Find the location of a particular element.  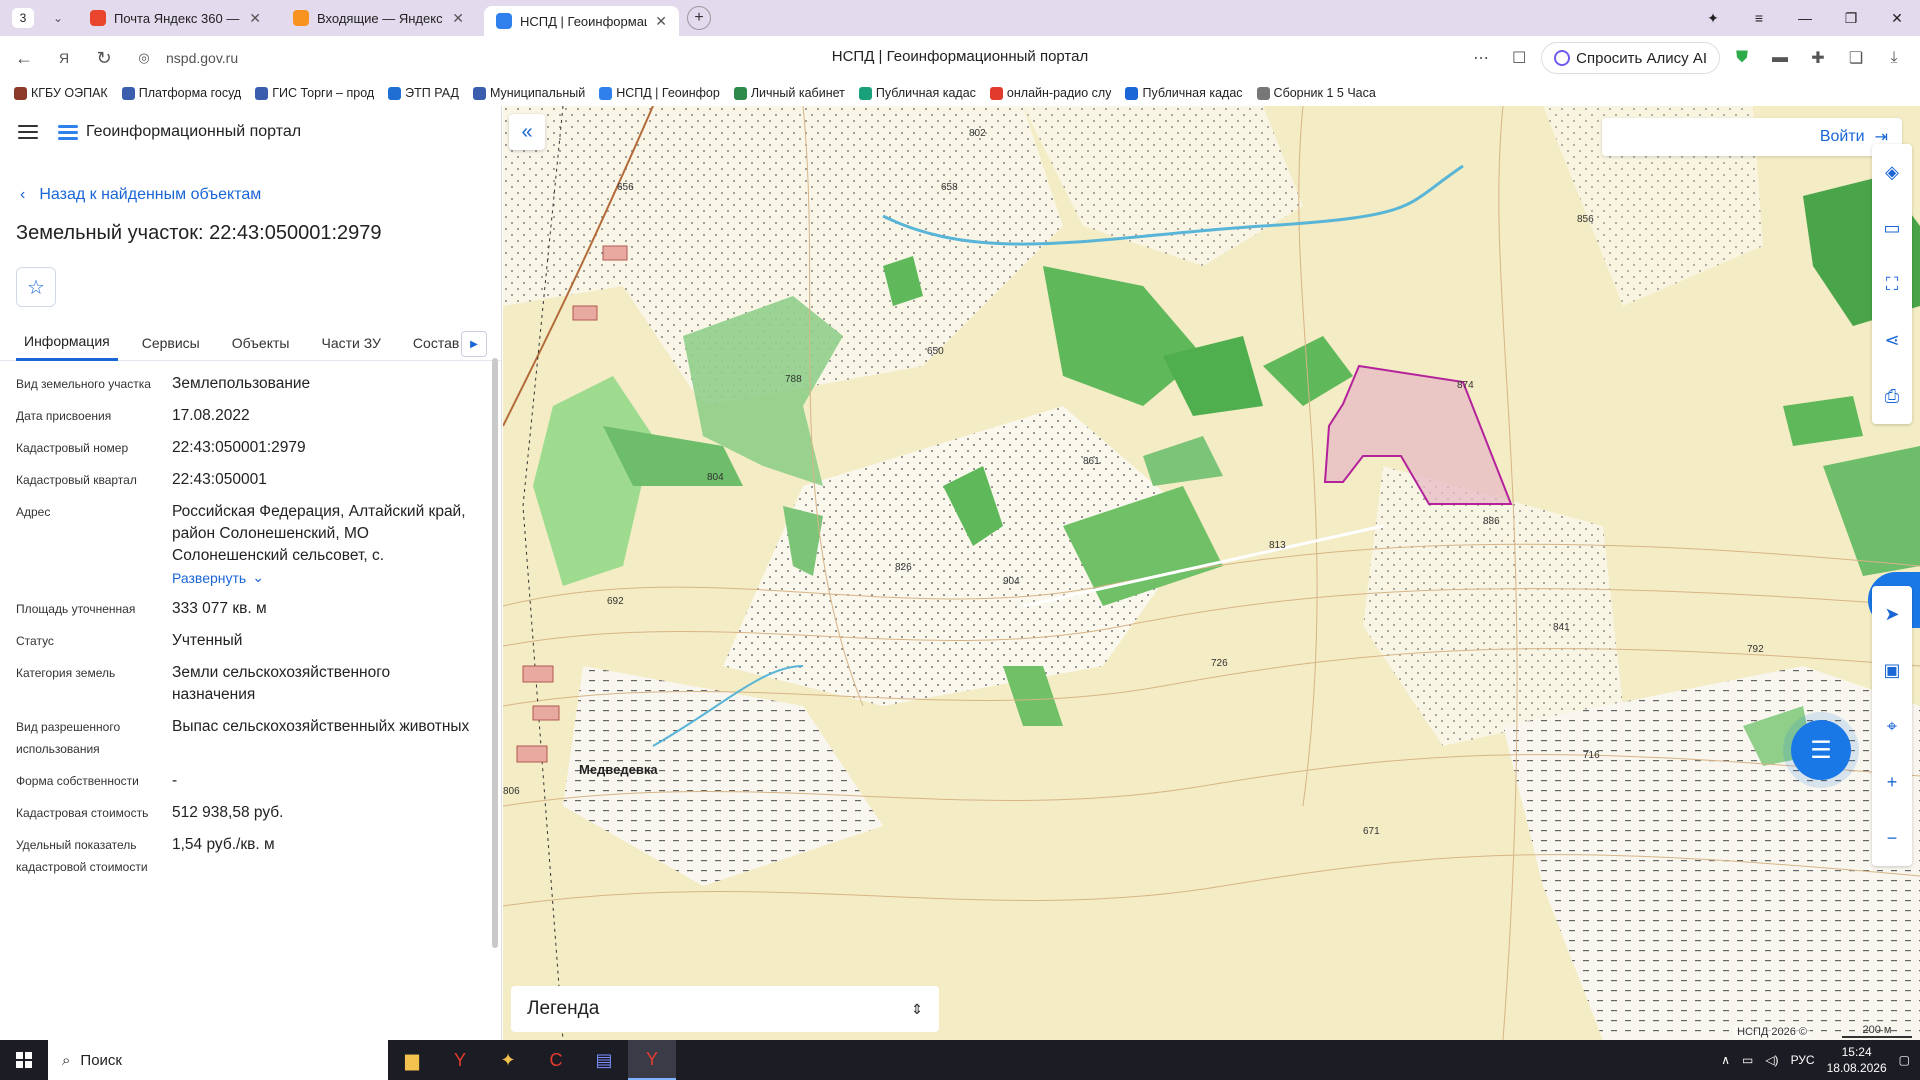

tab-composition: Состав is located at coordinates (436, 343).